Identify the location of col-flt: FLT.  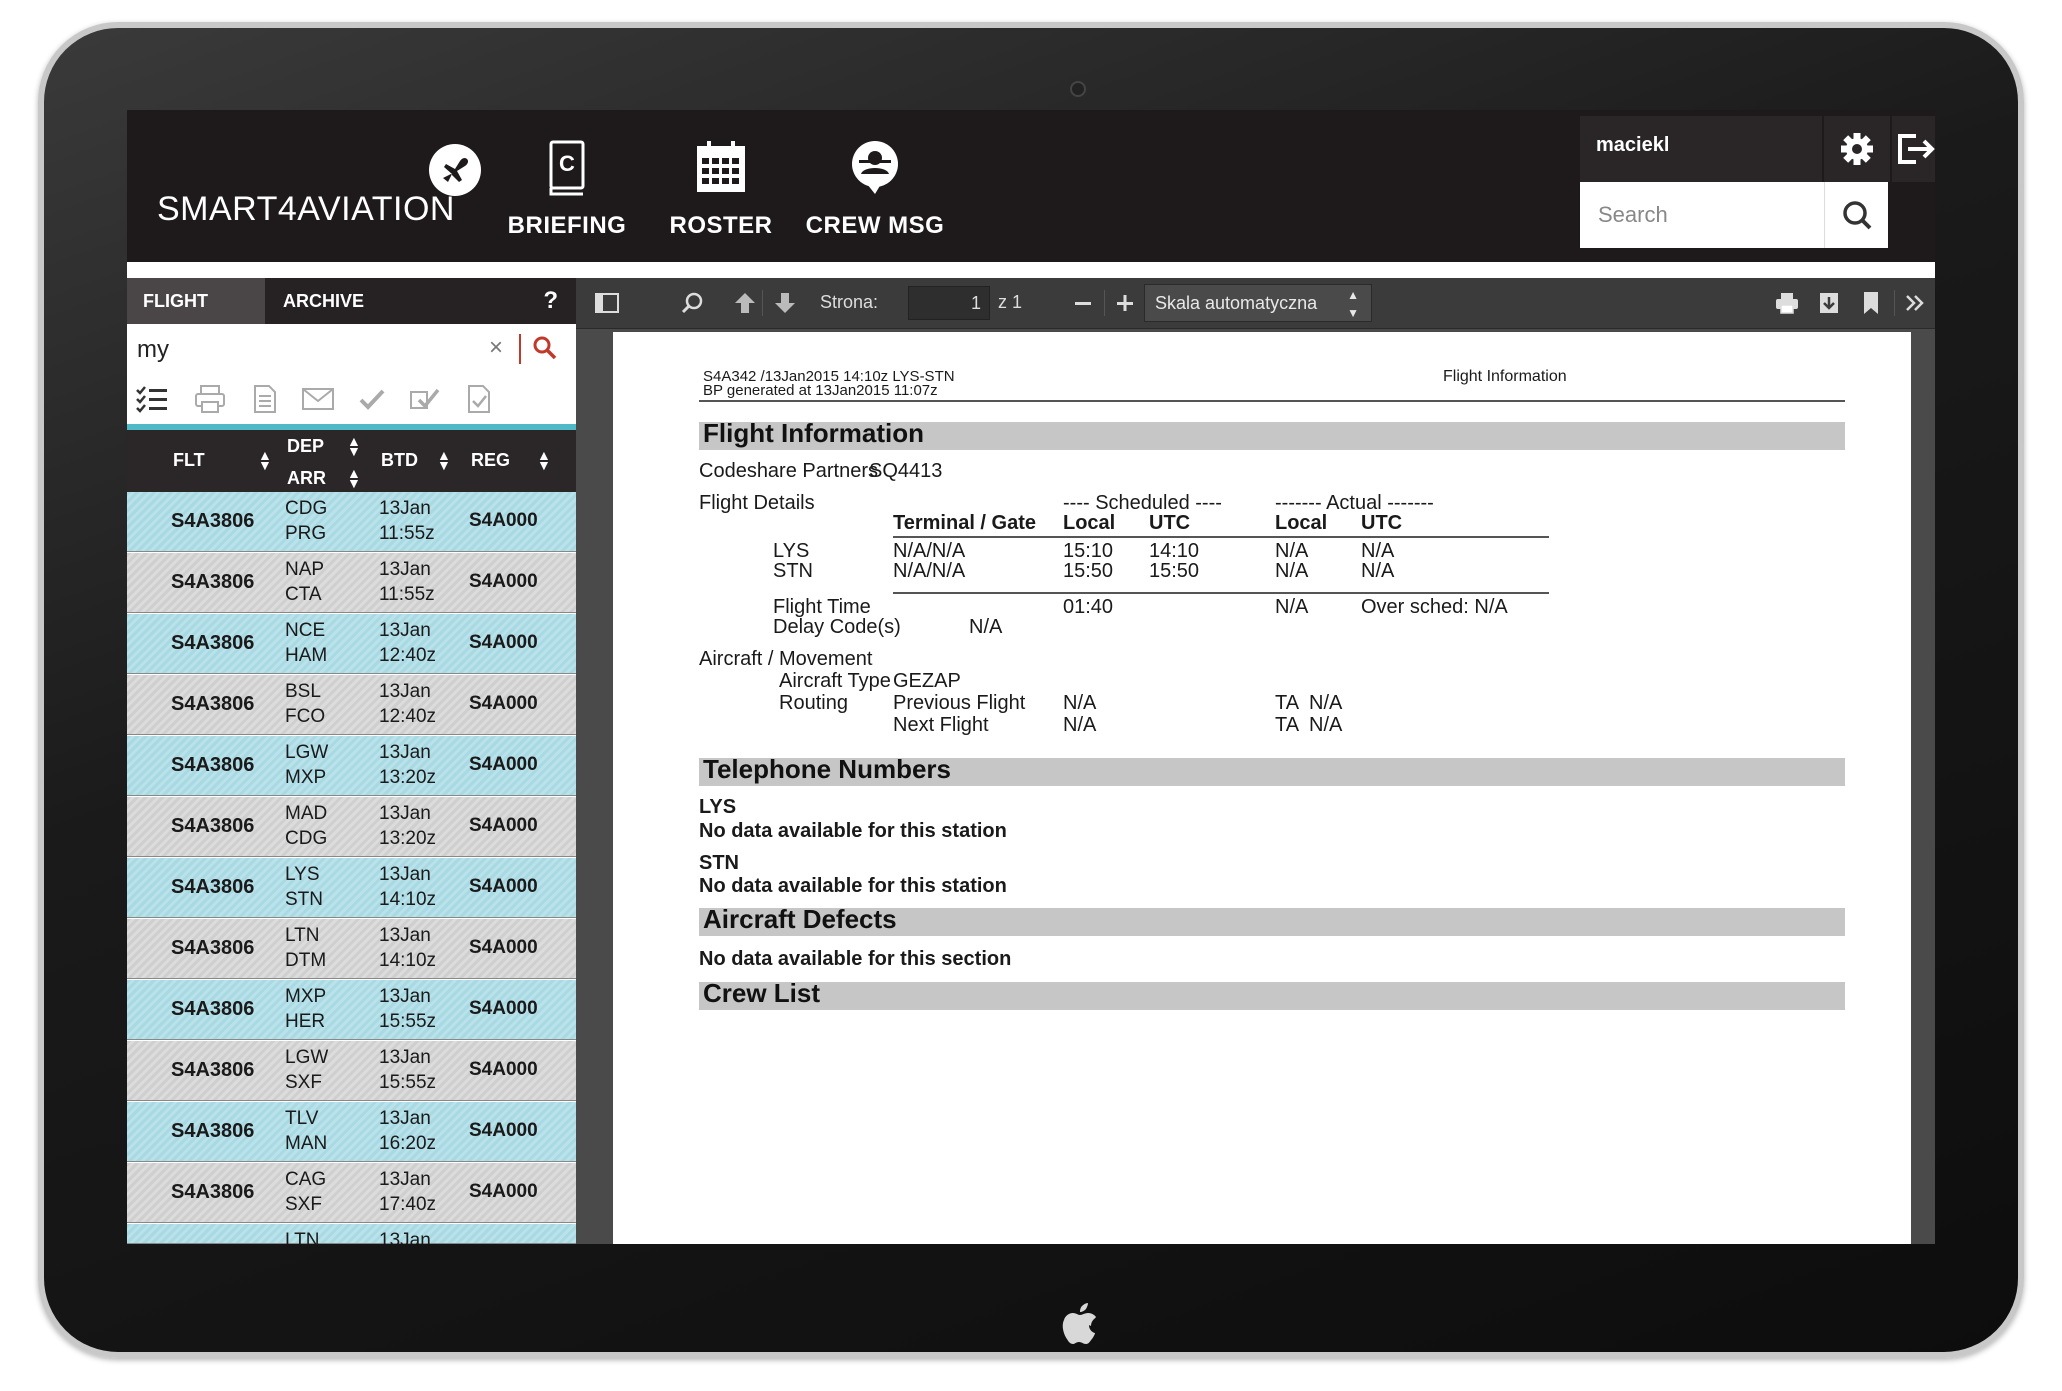
(189, 460).